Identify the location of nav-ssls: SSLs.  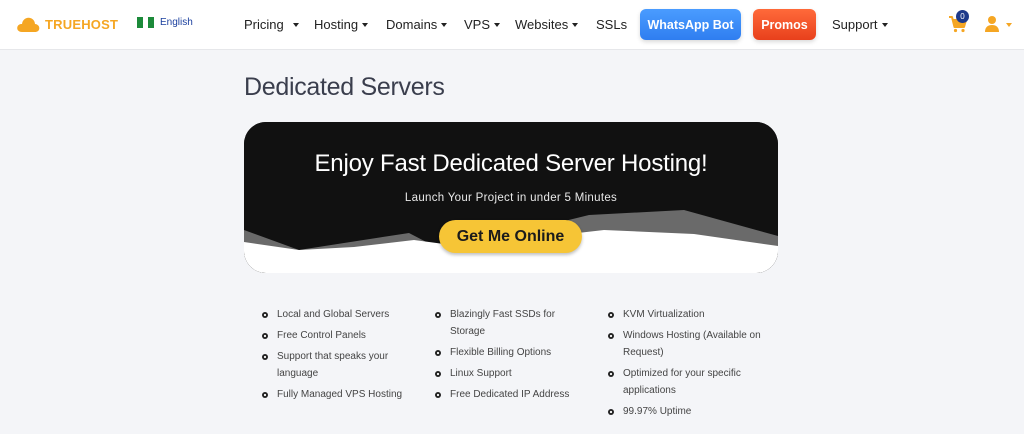
(611, 24).